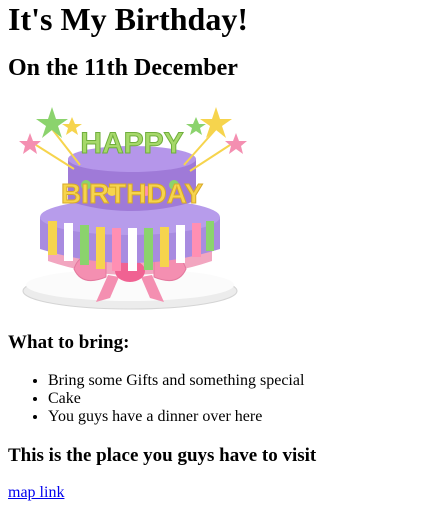 The image size is (434, 520). I want to click on list-item: You guys have a dinner over here, so click(237, 417).